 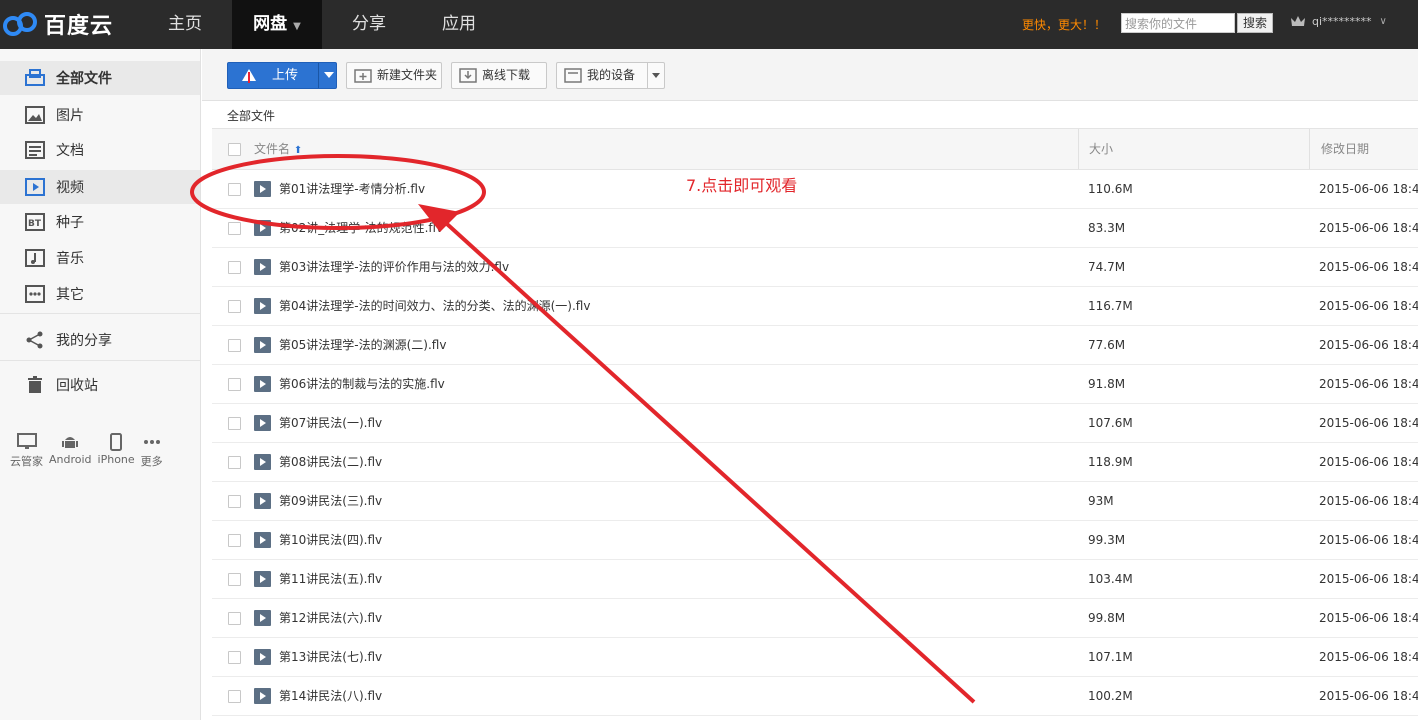 I want to click on file-name: 第07讲民法(一).flv, so click(x=330, y=423).